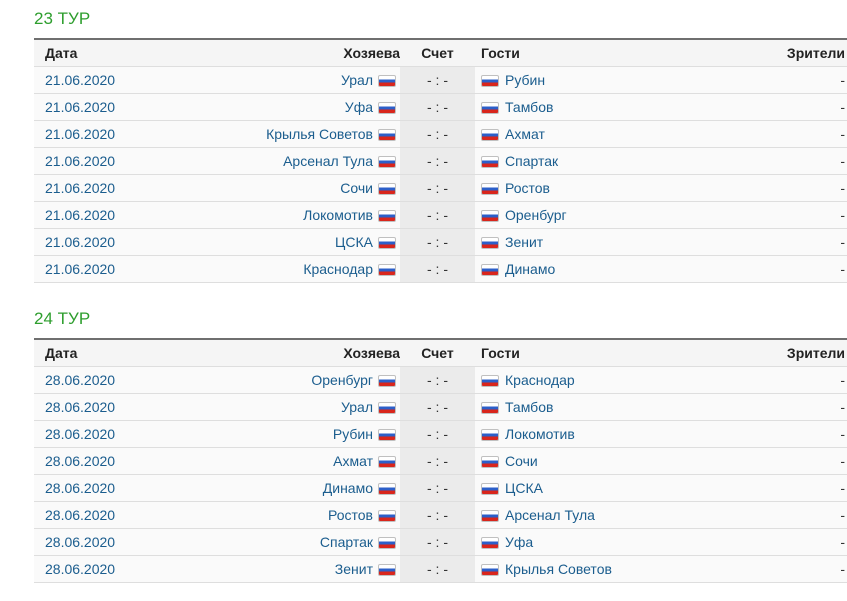 The height and width of the screenshot is (601, 847). I want to click on home-team-link: Зенит, so click(354, 569).